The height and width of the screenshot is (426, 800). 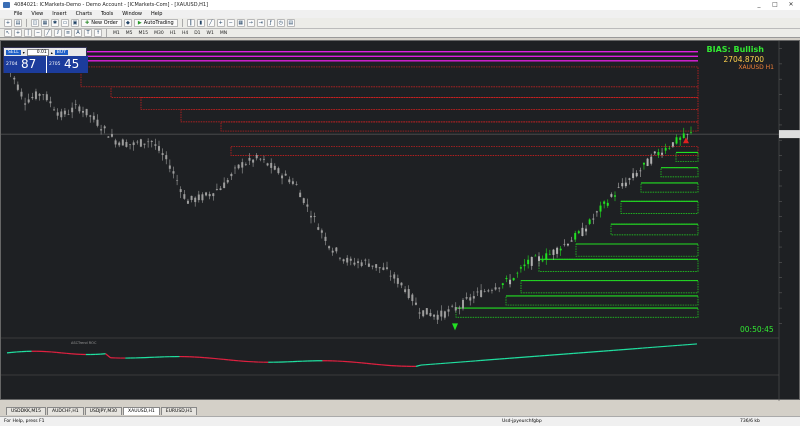 I want to click on profiles-icon: ▤, so click(x=18, y=23).